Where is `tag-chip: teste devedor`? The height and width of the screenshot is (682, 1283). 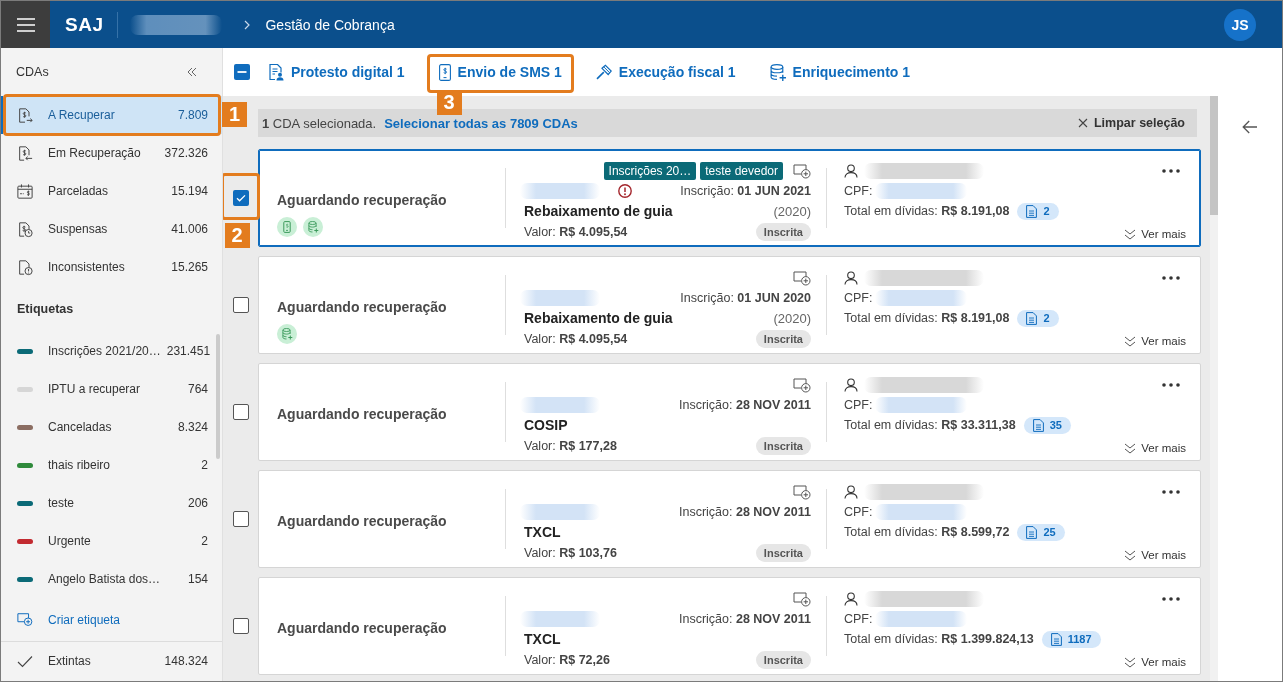
tag-chip: teste devedor is located at coordinates (741, 171).